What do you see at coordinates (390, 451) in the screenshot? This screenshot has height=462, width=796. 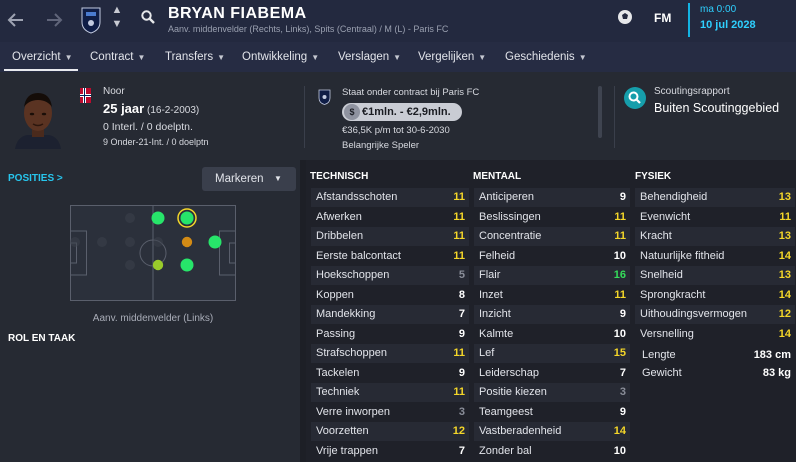 I see `attribute-row: Vrije trappen 7` at bounding box center [390, 451].